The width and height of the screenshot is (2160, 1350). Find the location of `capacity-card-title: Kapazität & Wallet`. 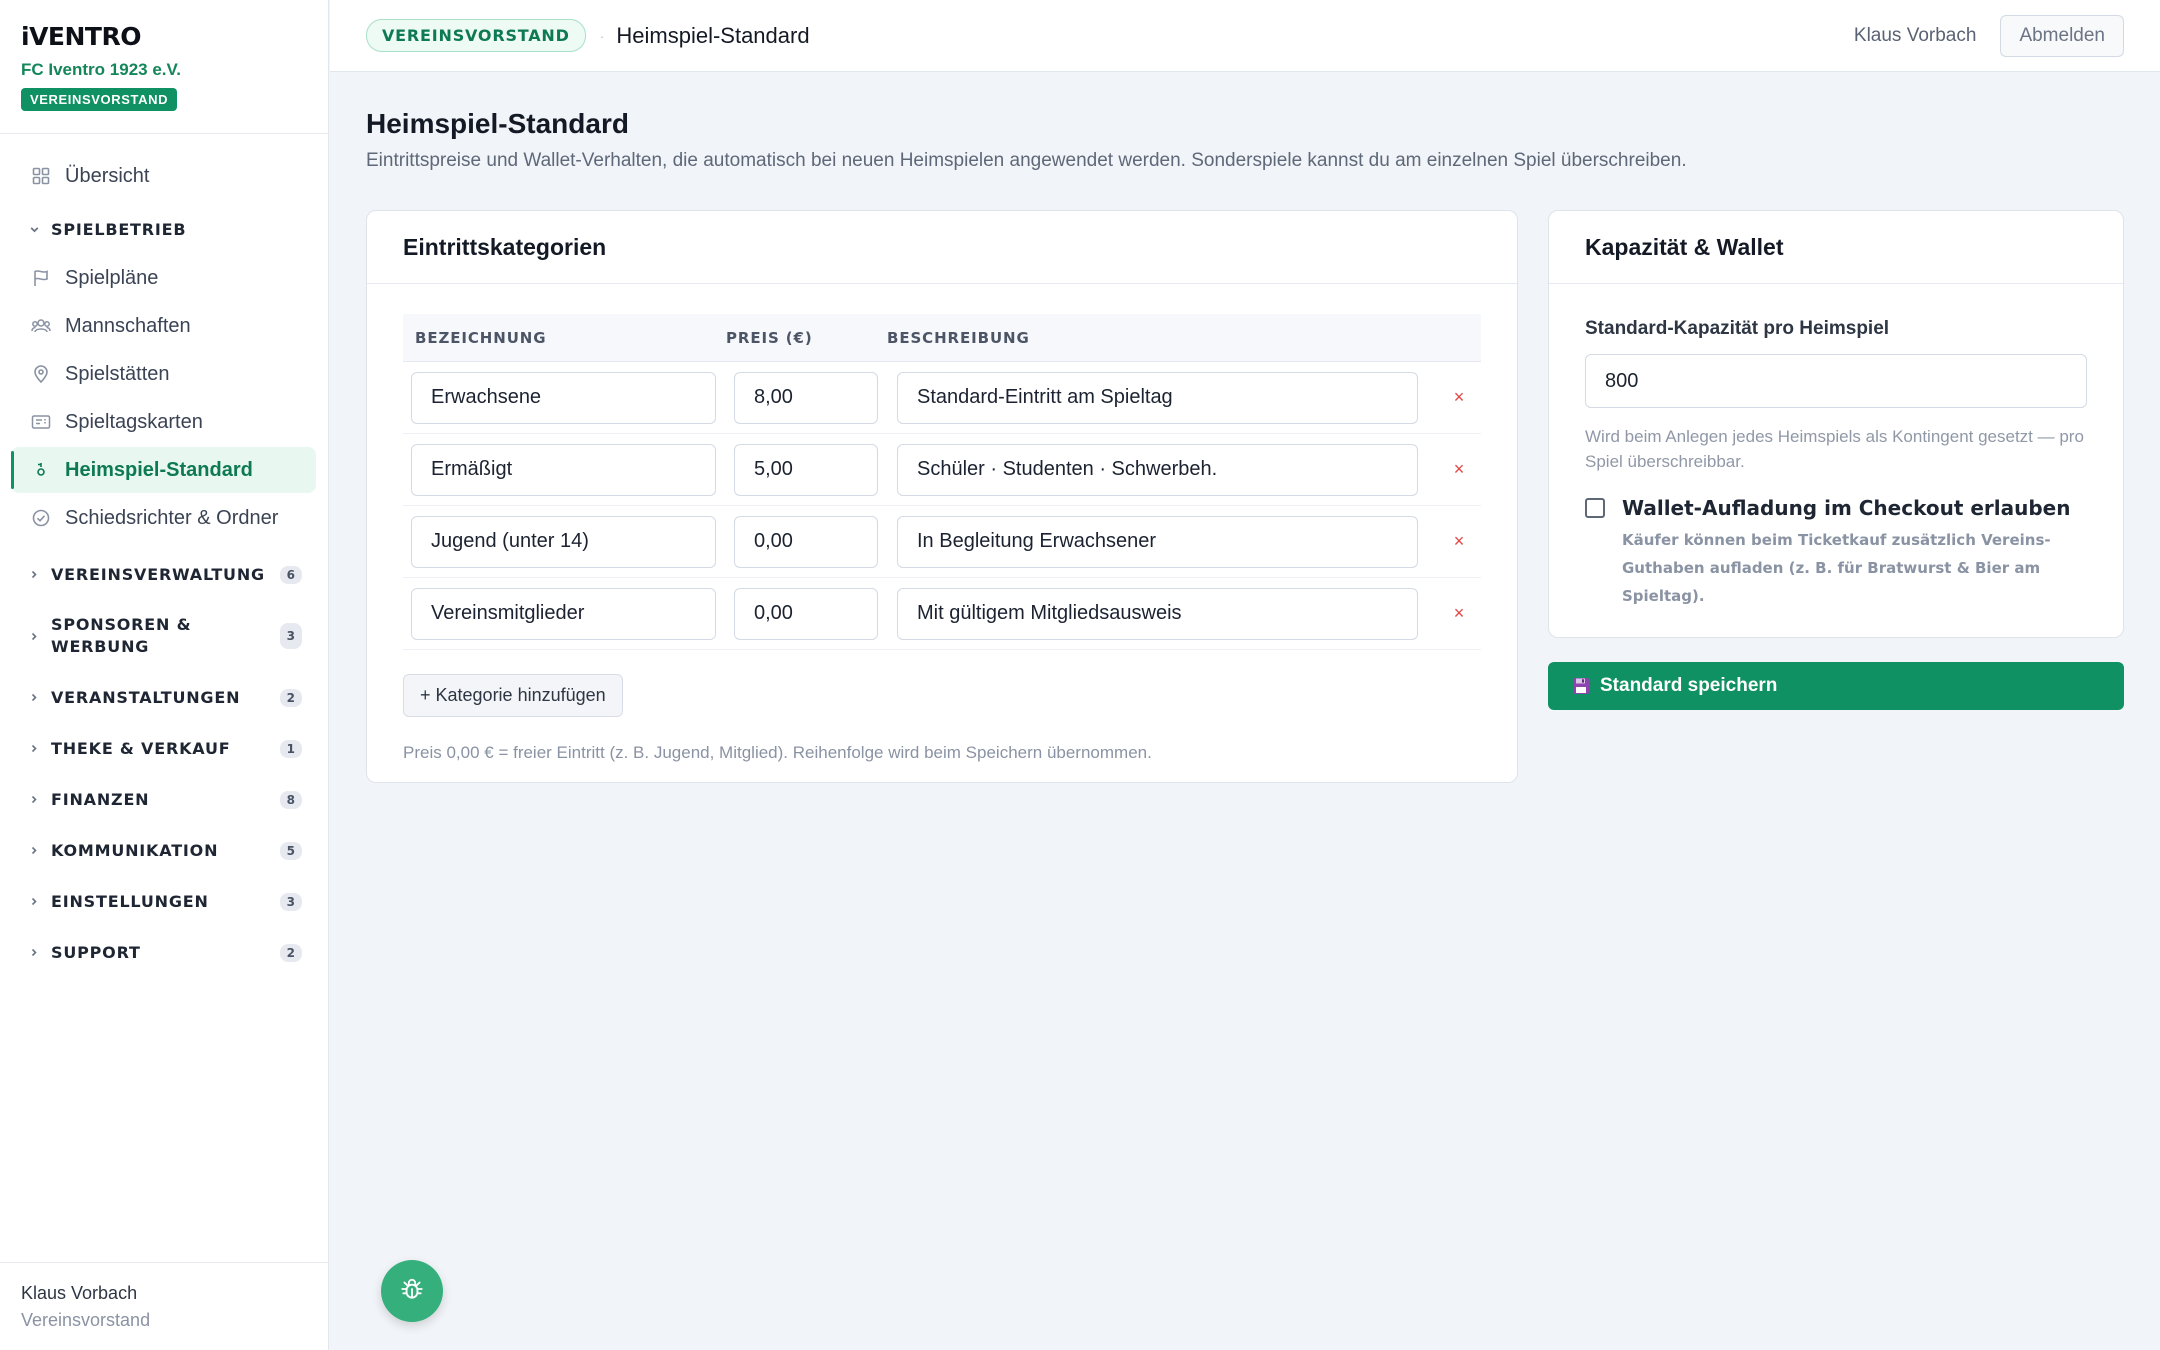

capacity-card-title: Kapazität & Wallet is located at coordinates (1836, 247).